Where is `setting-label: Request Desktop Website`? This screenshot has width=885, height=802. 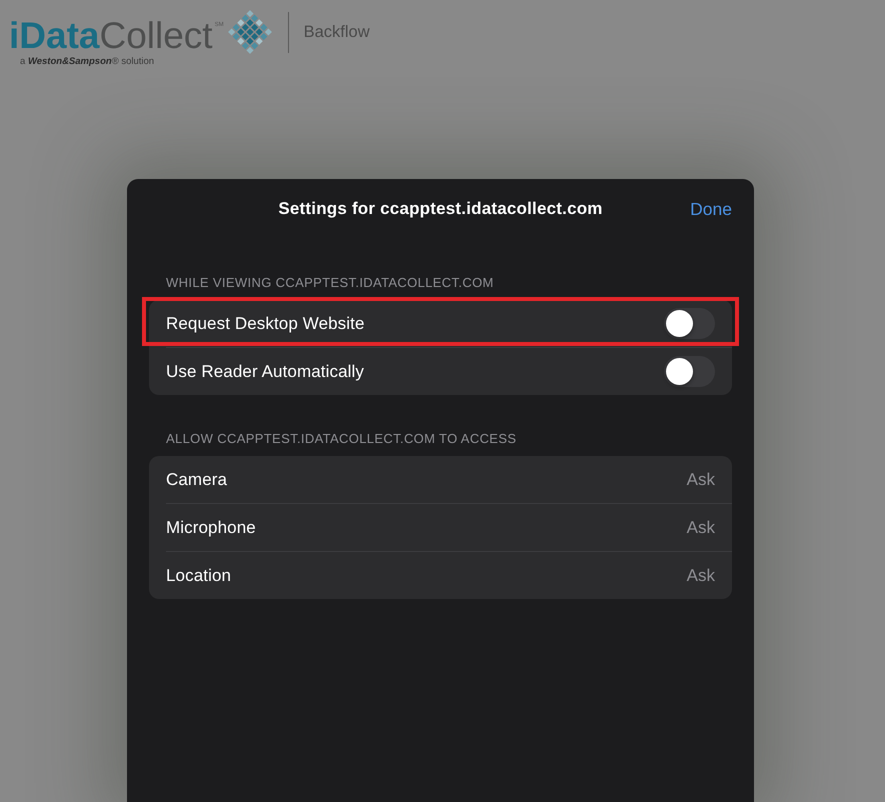
setting-label: Request Desktop Website is located at coordinates (265, 324).